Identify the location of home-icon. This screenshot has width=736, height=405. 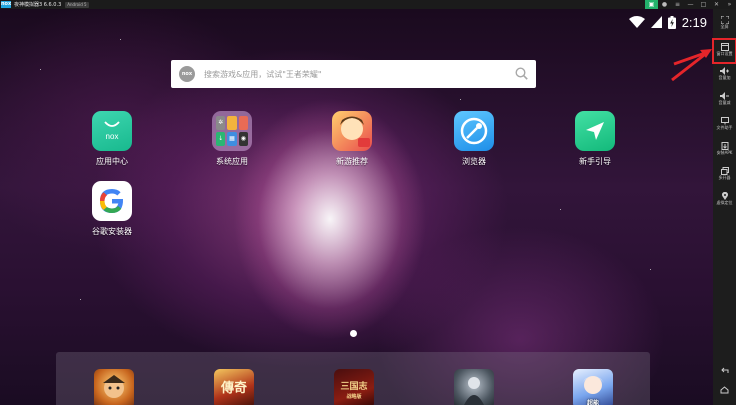
(724, 390).